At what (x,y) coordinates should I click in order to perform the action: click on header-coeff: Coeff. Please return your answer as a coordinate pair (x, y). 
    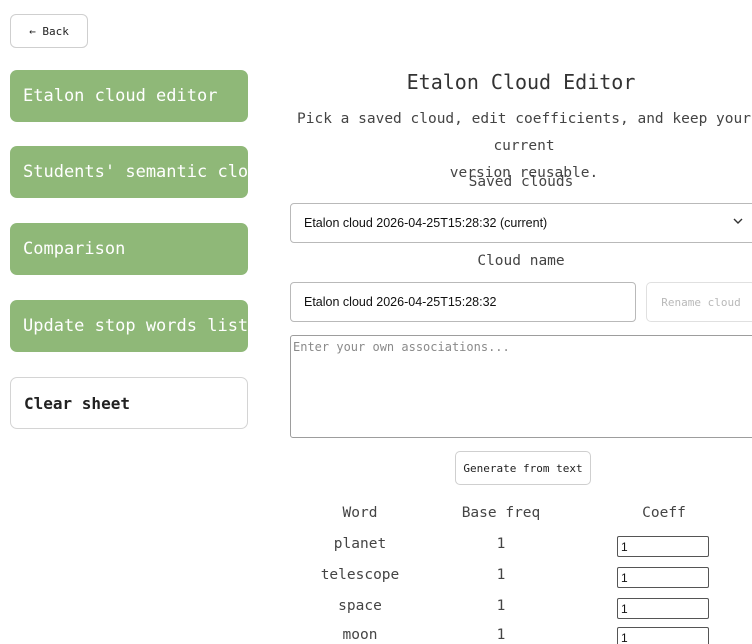
    Looking at the image, I should click on (664, 513).